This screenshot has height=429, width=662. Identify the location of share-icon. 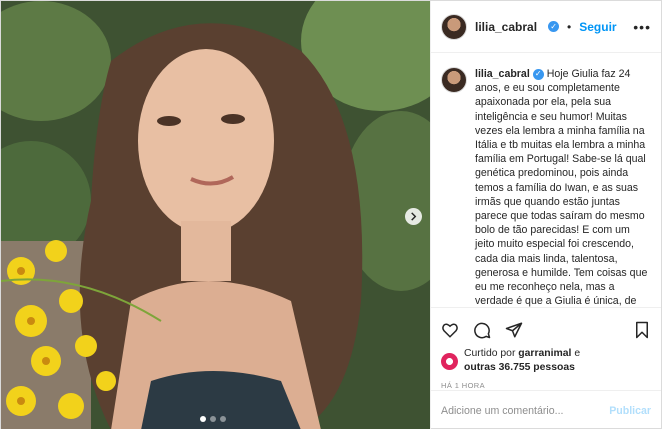
(514, 330).